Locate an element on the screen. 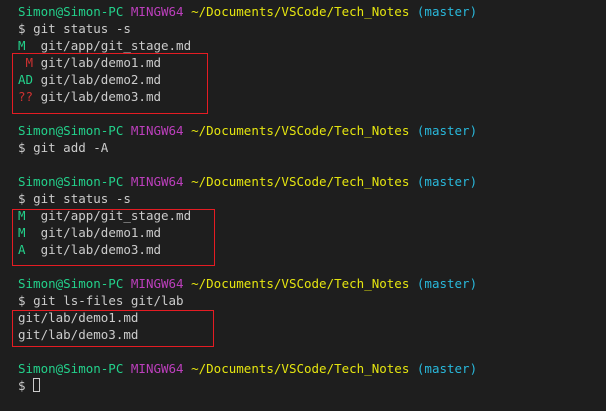 This screenshot has width=606, height=411. command-text: git add -A is located at coordinates (71, 147).